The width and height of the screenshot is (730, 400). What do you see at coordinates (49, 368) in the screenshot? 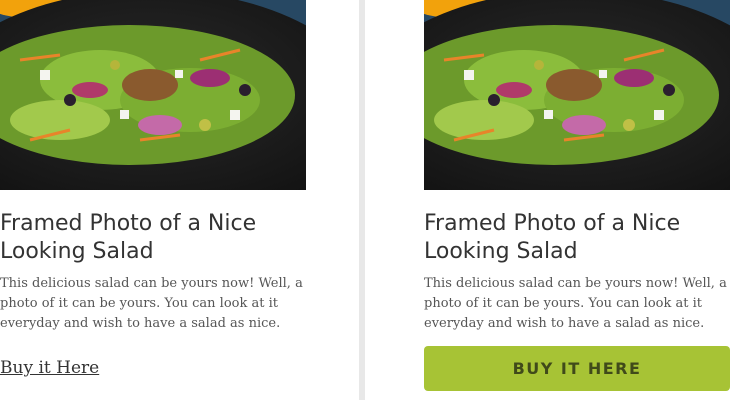
I see `buy-link: Buy it Here` at bounding box center [49, 368].